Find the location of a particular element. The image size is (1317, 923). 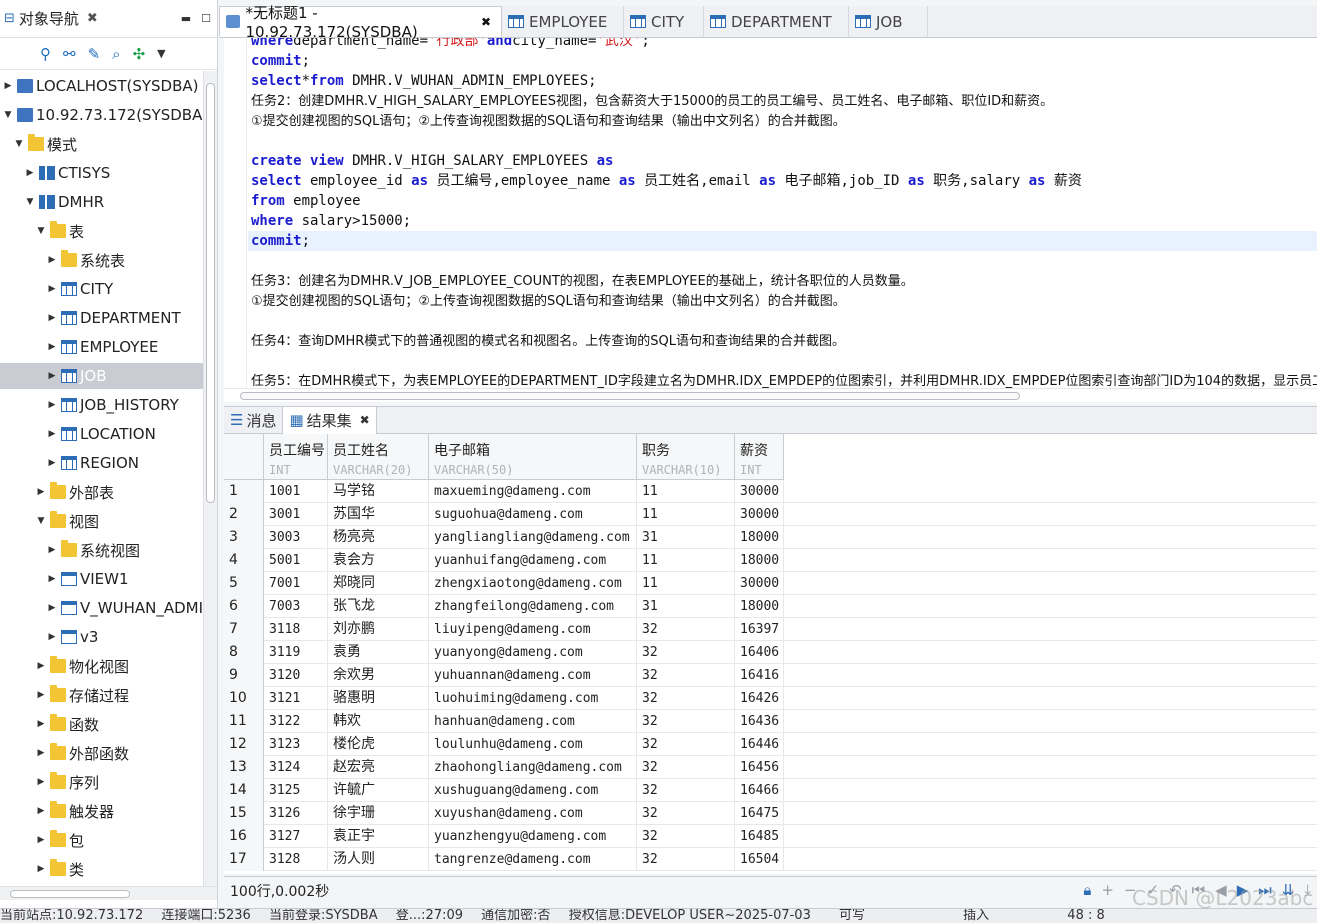

table-row: 15 3126 徐宇珊 xuyushan@dameng.com 32 16475 is located at coordinates (770, 813).